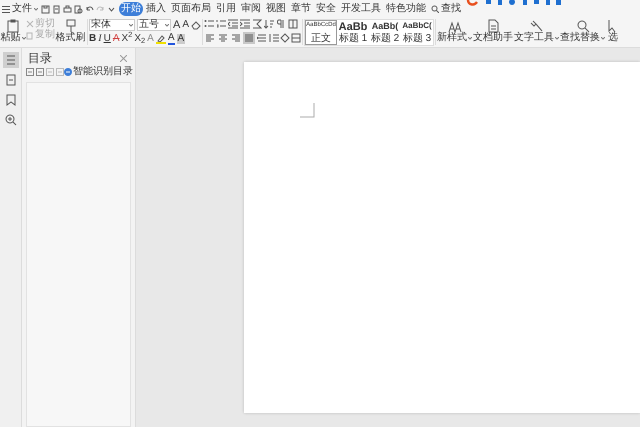  I want to click on style-item: AaBb 标题 1, so click(353, 32).